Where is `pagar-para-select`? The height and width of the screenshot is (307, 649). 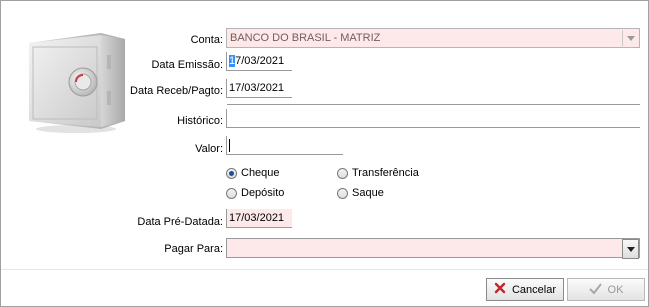
pagar-para-select is located at coordinates (433, 248).